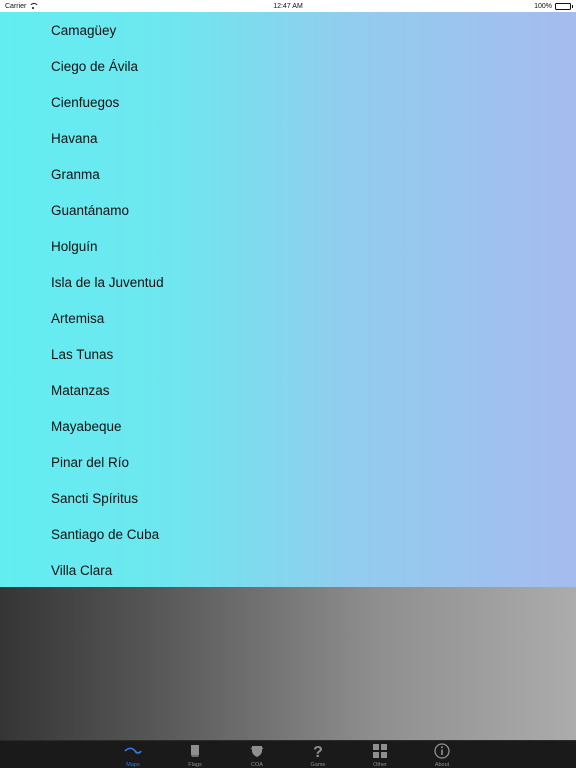  I want to click on status-time: 12:47 AM, so click(288, 6).